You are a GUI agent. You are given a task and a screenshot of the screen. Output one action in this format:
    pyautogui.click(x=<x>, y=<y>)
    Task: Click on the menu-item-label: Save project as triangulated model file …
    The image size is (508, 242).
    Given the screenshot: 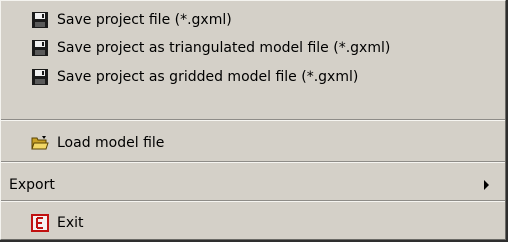 What is the action you would take?
    pyautogui.click(x=224, y=48)
    